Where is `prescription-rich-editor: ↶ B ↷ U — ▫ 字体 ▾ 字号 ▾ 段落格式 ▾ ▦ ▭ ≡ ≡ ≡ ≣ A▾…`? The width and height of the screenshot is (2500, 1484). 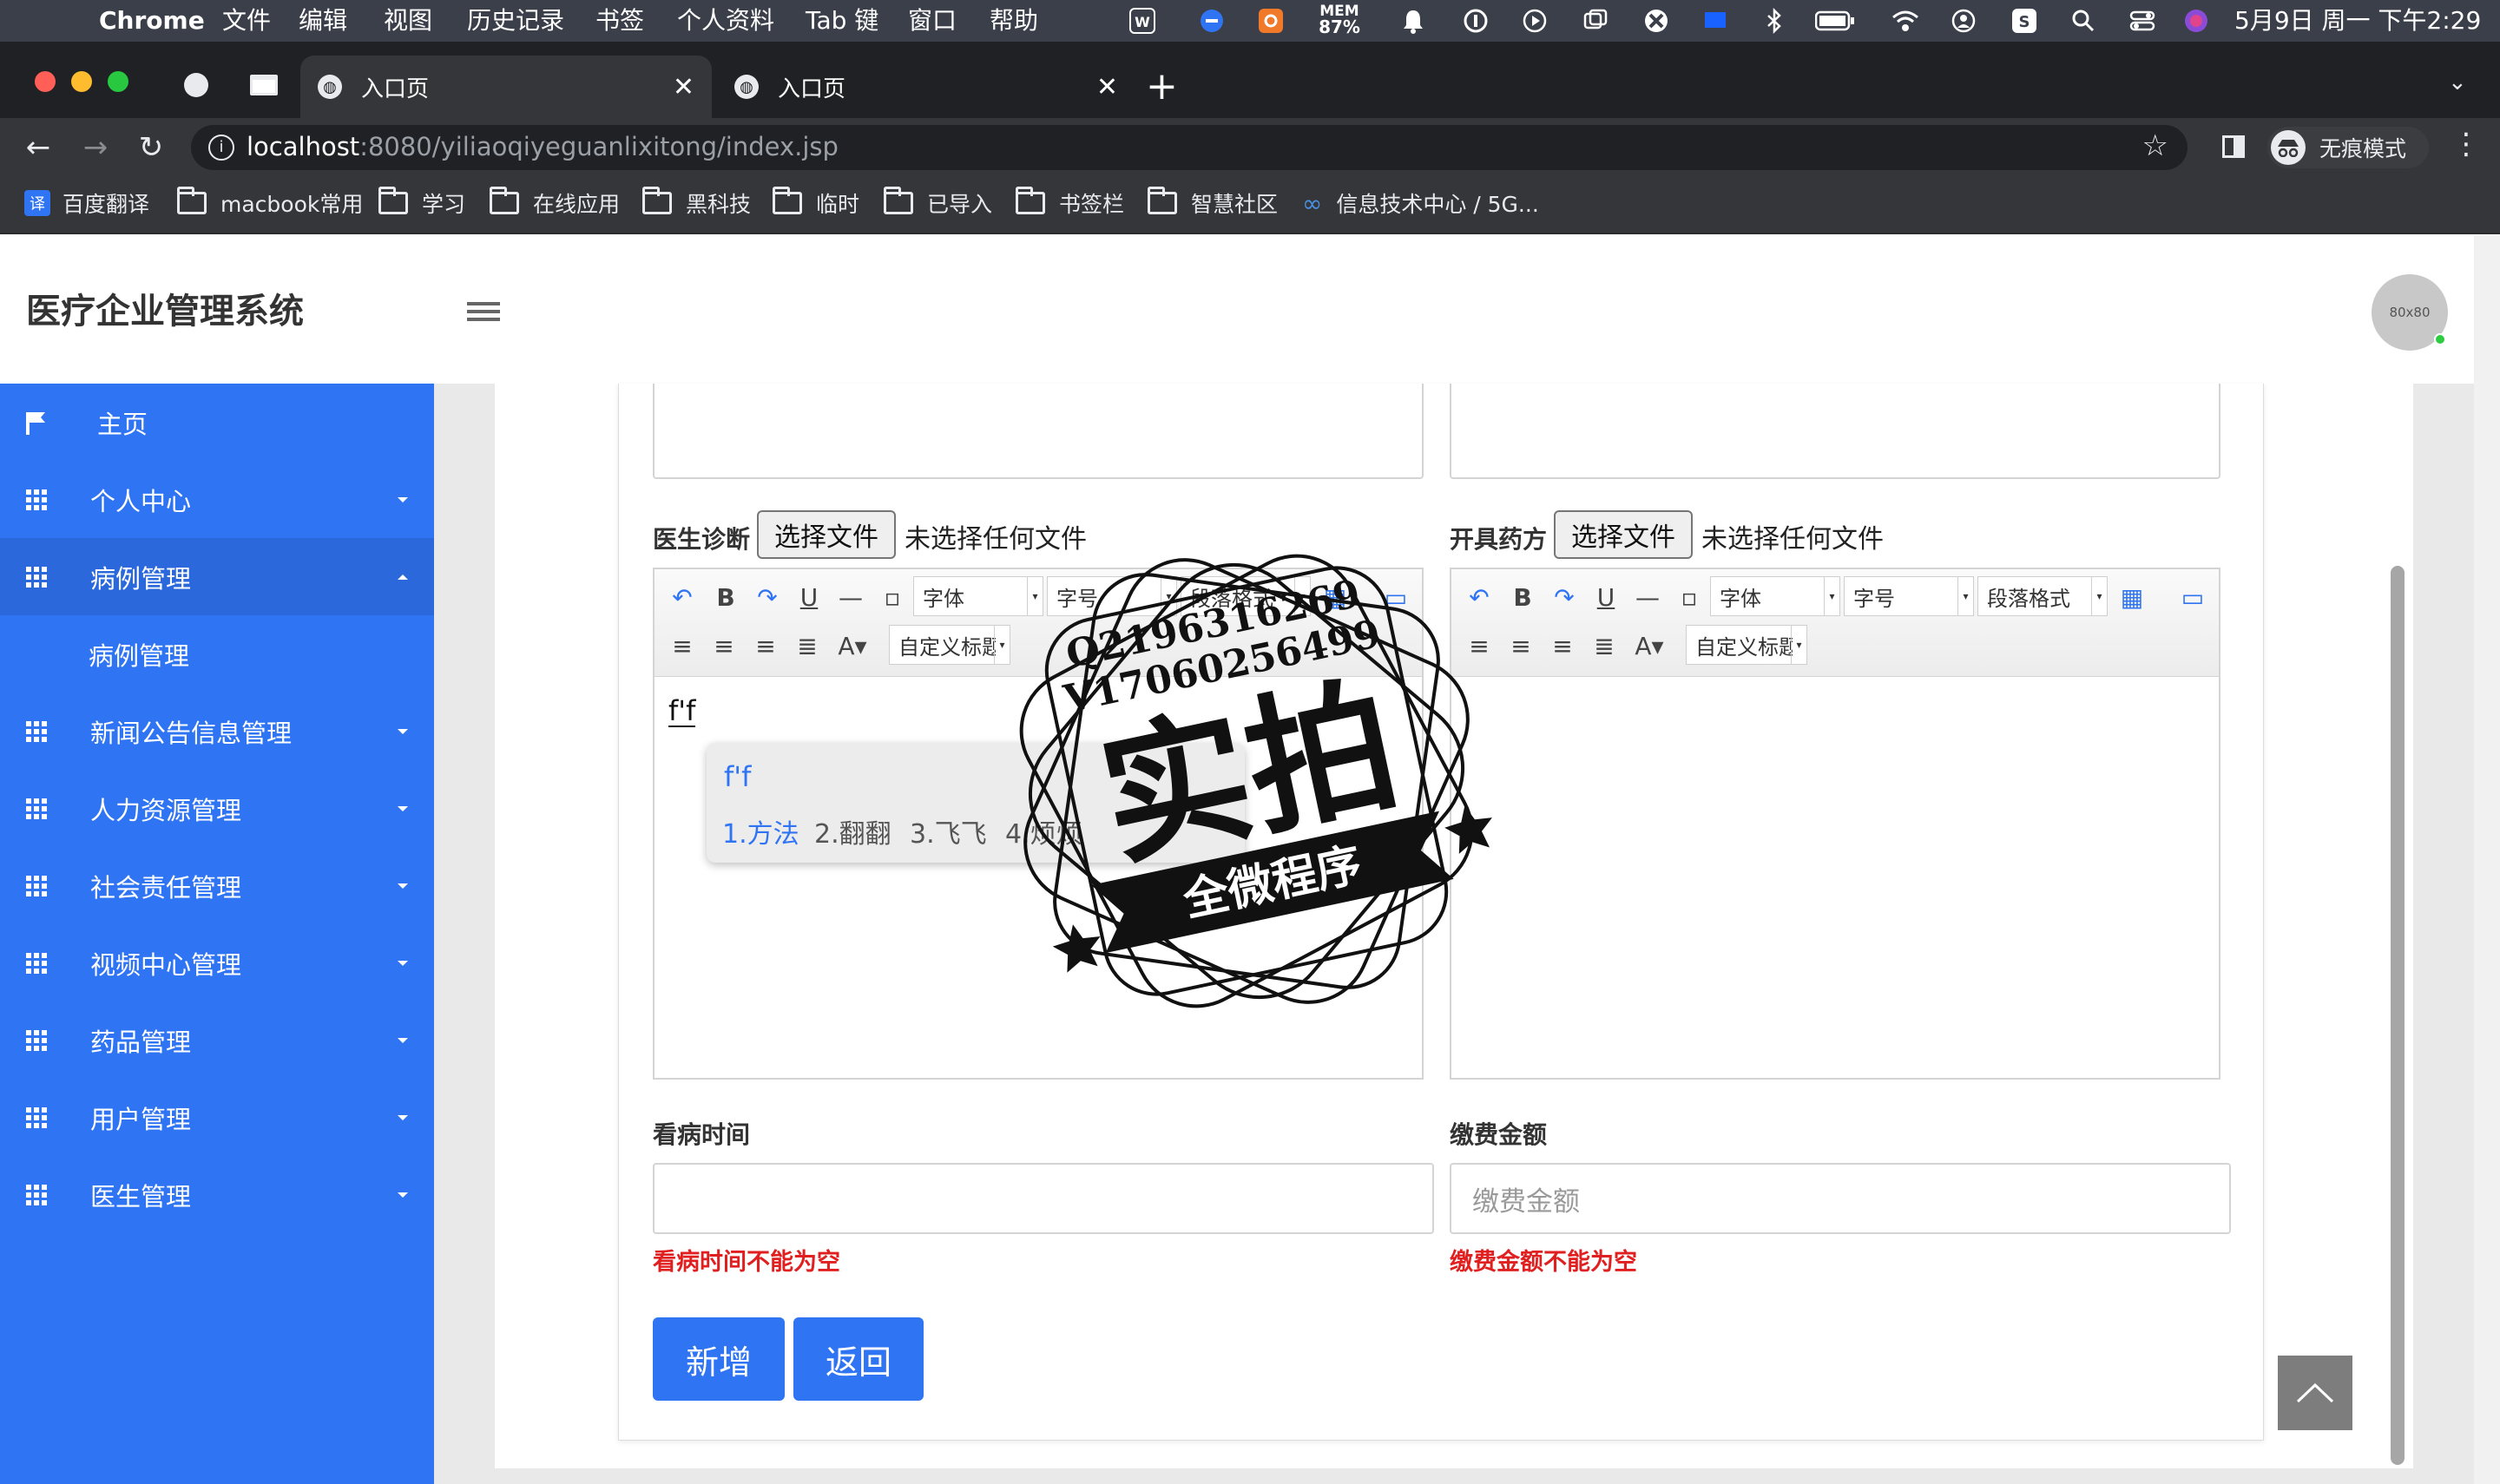 prescription-rich-editor: ↶ B ↷ U — ▫ 字体 ▾ 字号 ▾ 段落格式 ▾ ▦ ▭ ≡ ≡ ≡ ≣ A▾… is located at coordinates (1835, 824).